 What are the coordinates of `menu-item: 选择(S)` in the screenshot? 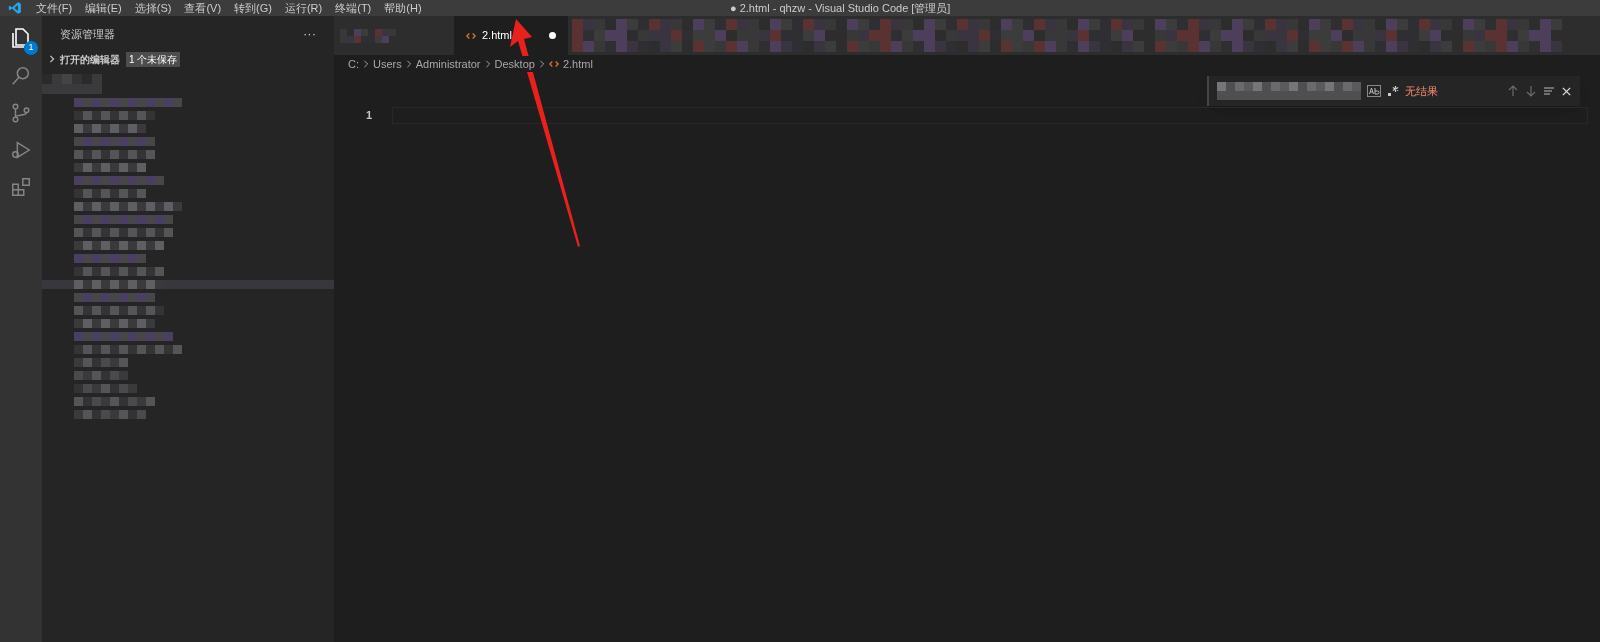 It's located at (153, 8).